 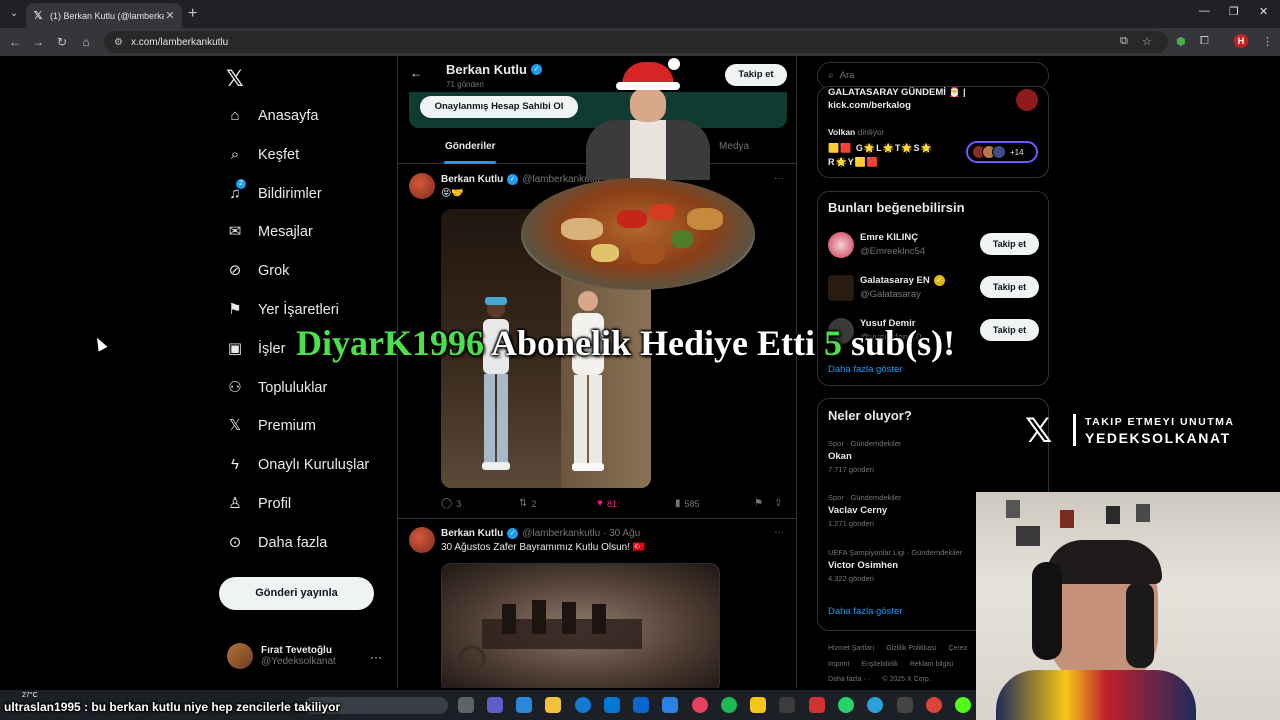 I want to click on like-count: 81, so click(x=611, y=503).